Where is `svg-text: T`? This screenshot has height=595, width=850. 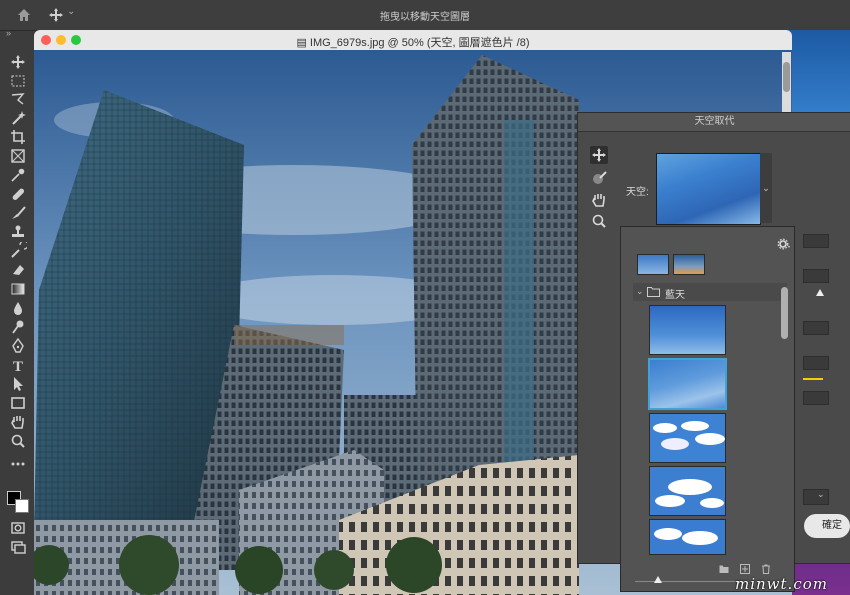 svg-text: T is located at coordinates (18, 366).